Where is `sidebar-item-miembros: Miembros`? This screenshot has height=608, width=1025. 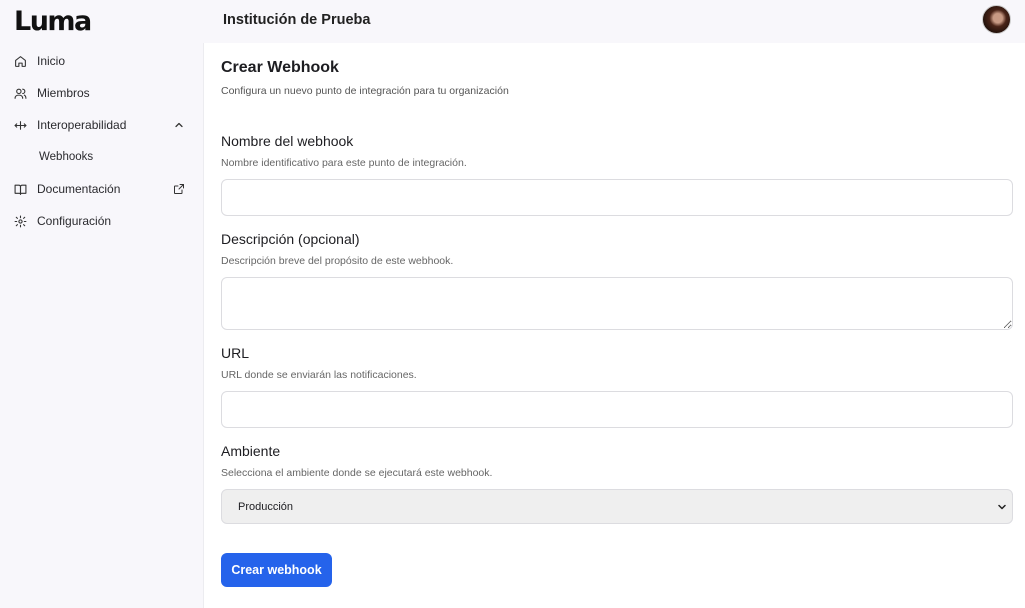
sidebar-item-miembros: Miembros is located at coordinates (101, 93).